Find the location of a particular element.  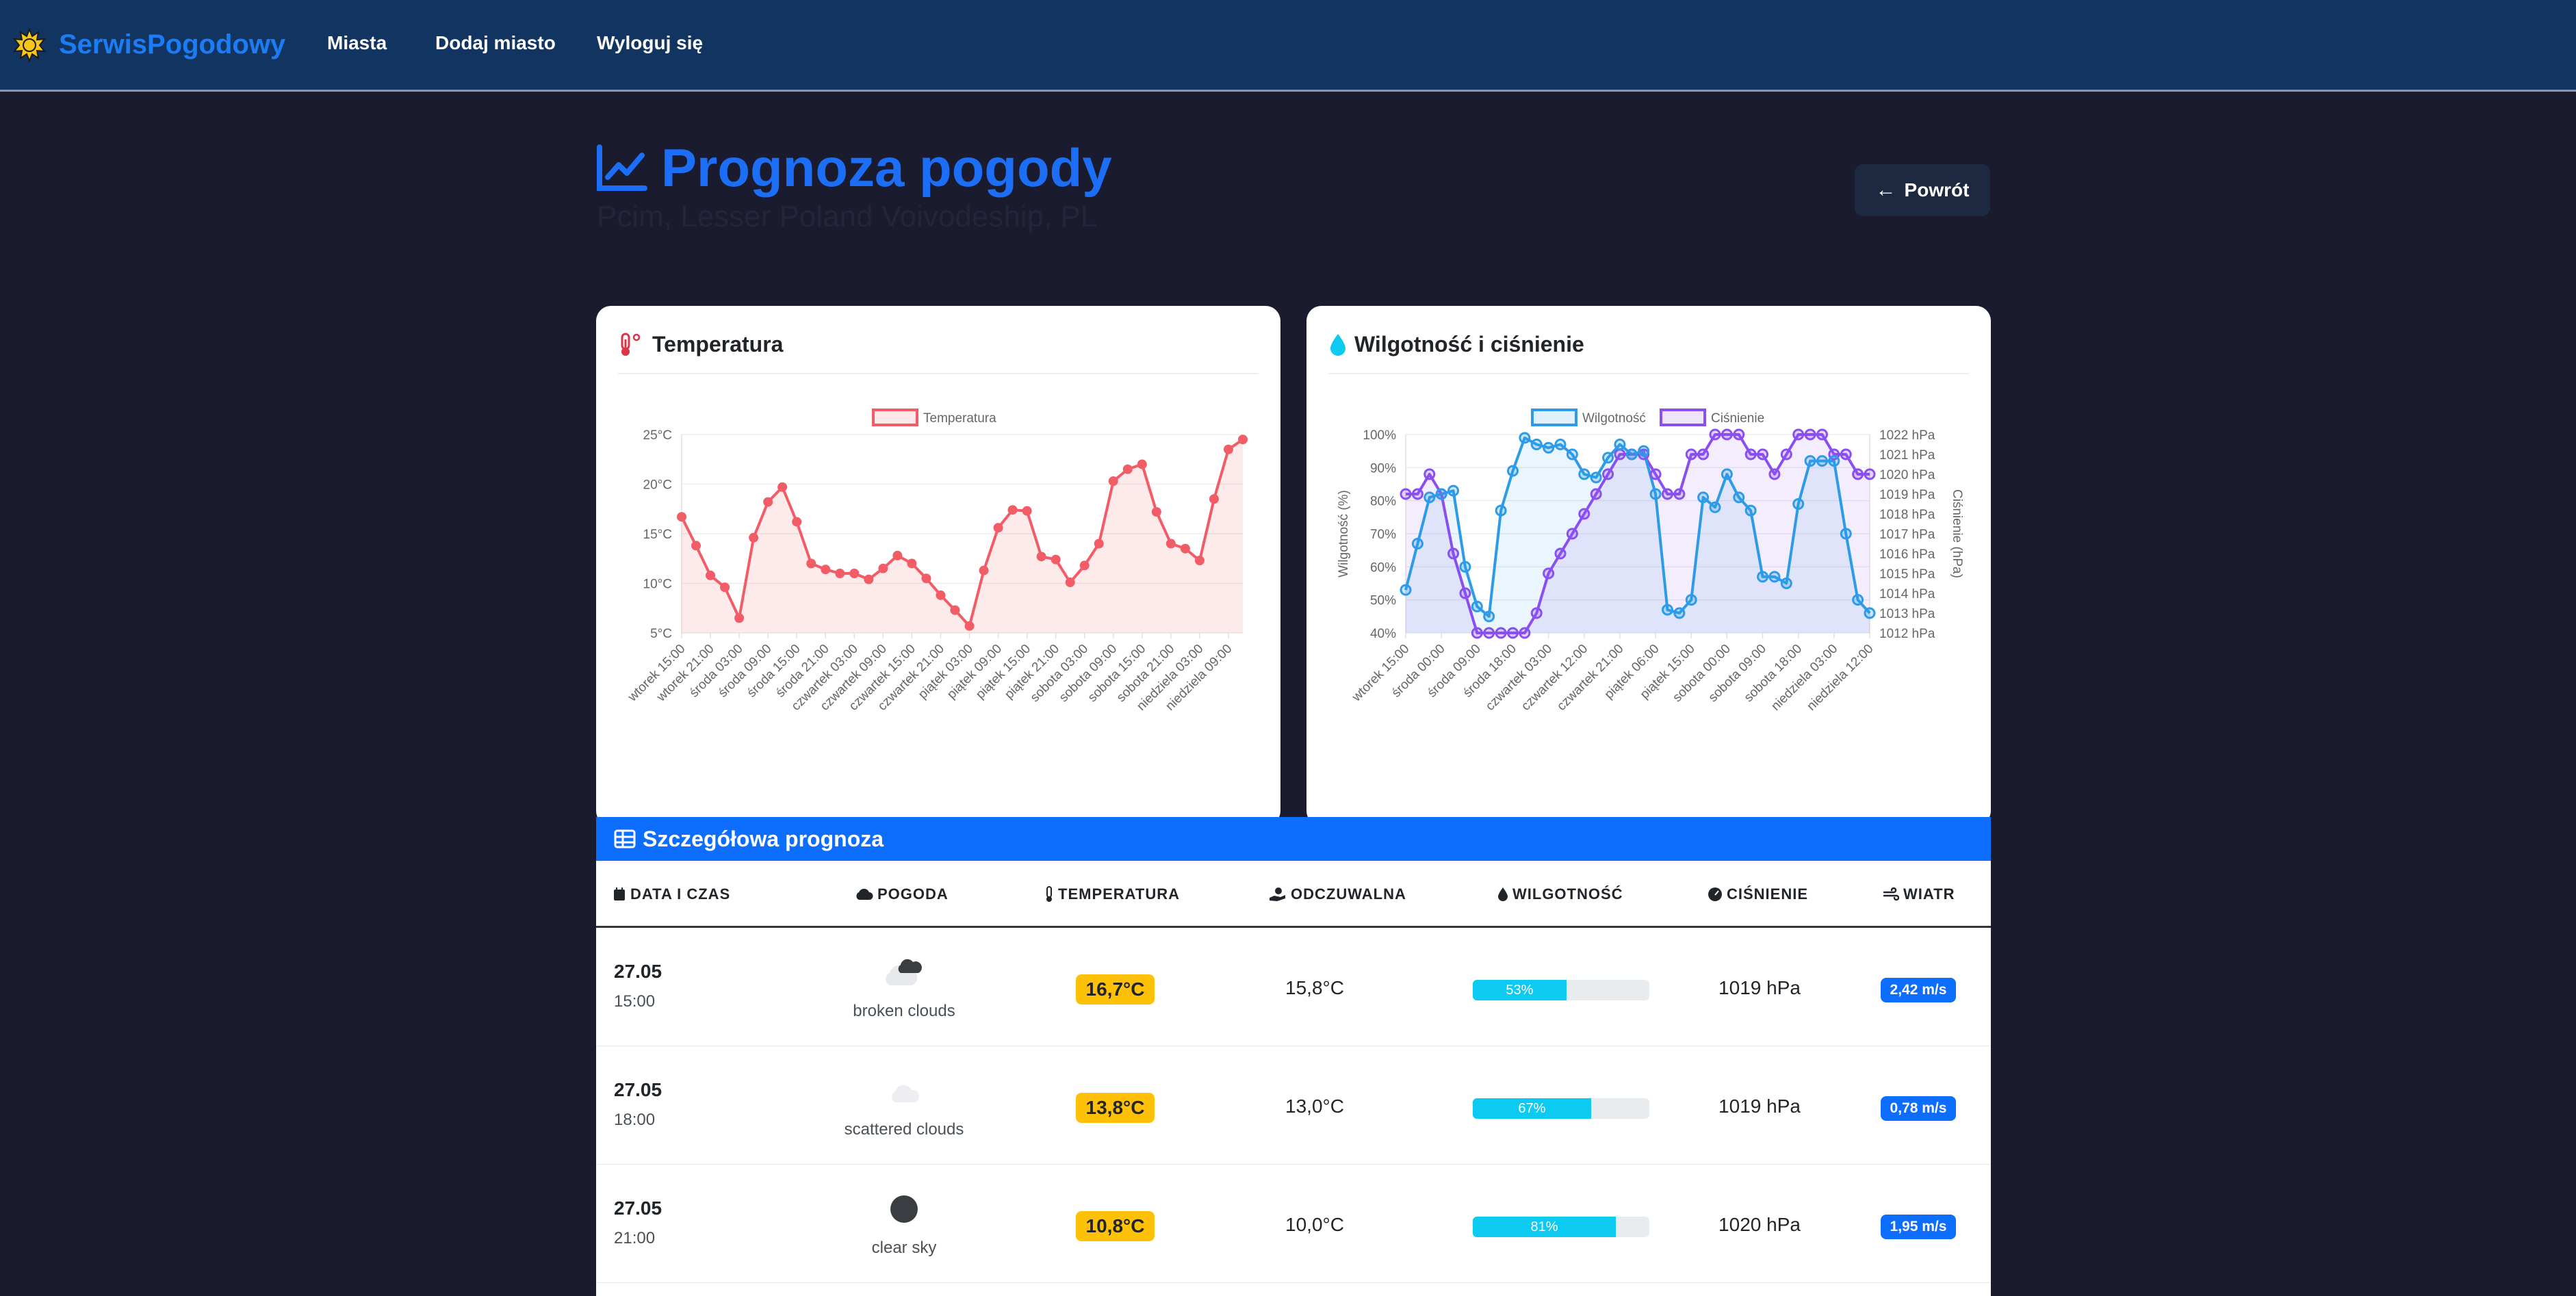

column-header-feels-like: ODCZUWALNA is located at coordinates (1337, 894).